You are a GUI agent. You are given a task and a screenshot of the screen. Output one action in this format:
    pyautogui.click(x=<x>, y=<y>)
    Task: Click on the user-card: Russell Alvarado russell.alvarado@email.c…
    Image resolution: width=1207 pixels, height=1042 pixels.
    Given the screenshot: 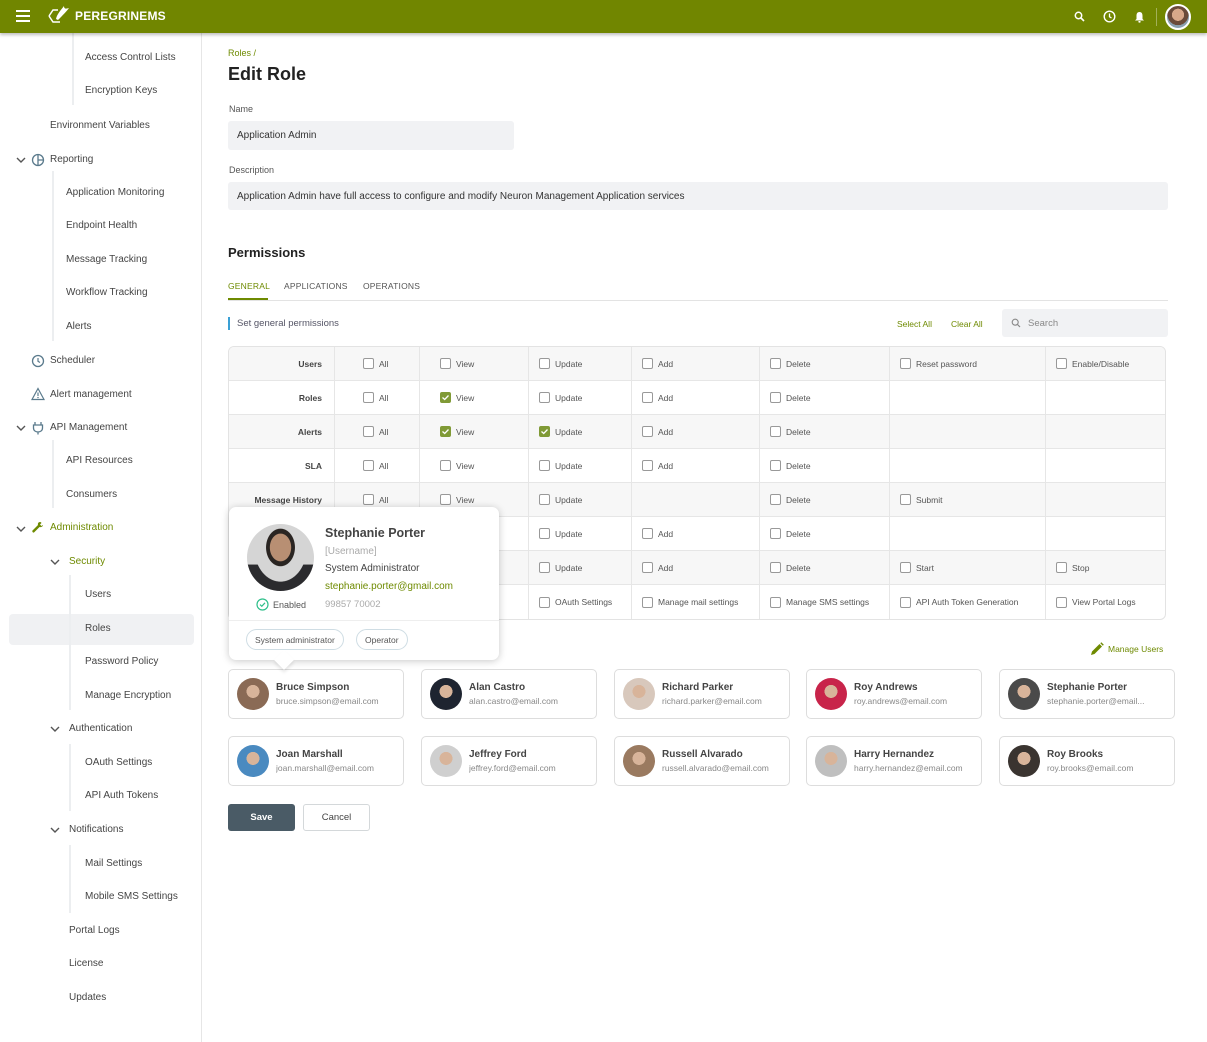 What is the action you would take?
    pyautogui.click(x=702, y=761)
    